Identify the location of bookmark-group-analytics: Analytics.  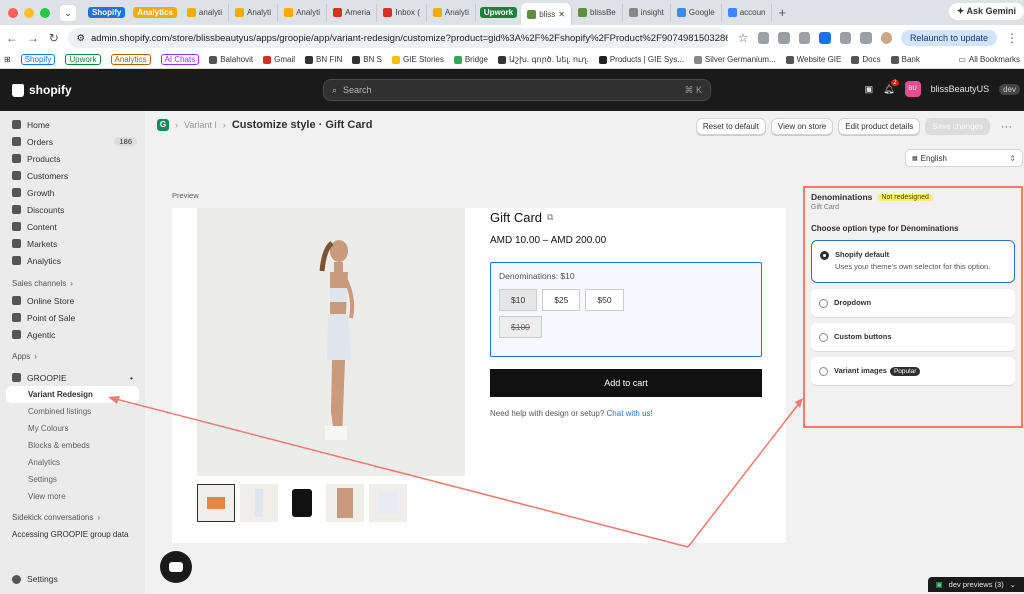
(130, 59).